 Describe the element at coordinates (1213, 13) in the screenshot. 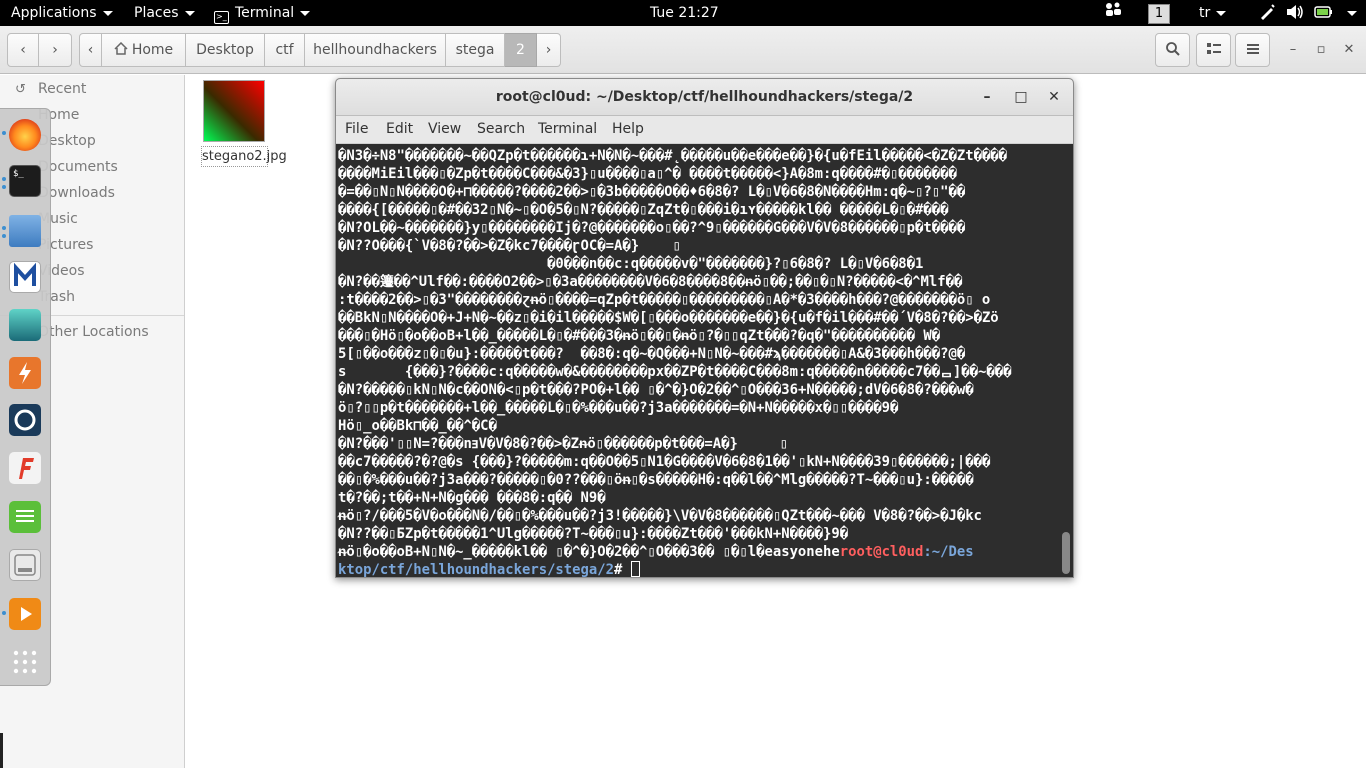

I see `keyboard-layout-menu: tr` at that location.